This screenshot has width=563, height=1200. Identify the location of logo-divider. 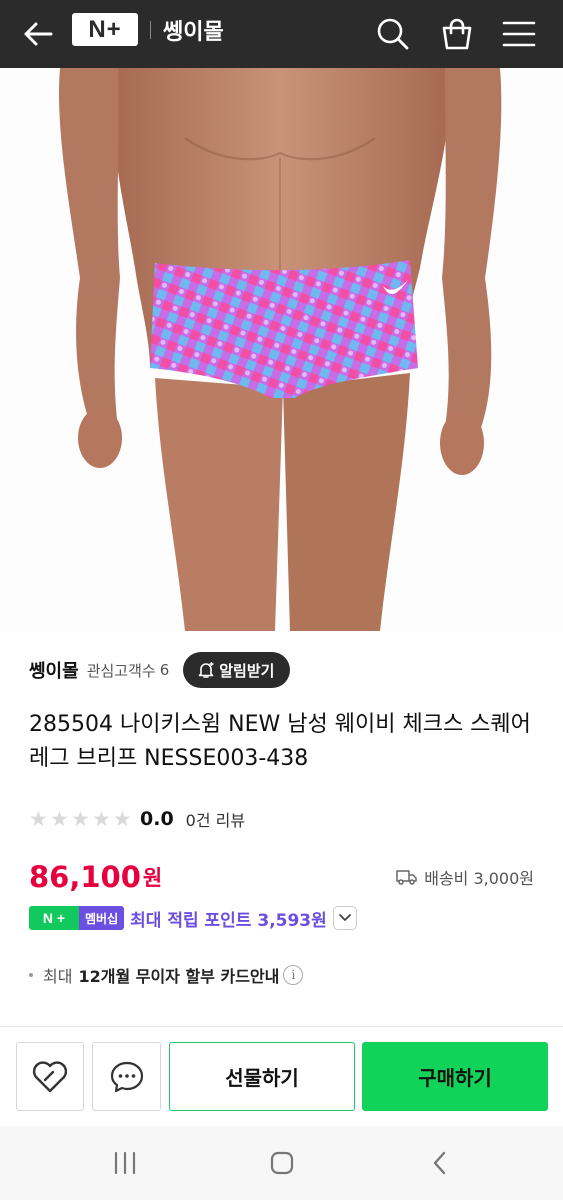
(150, 29).